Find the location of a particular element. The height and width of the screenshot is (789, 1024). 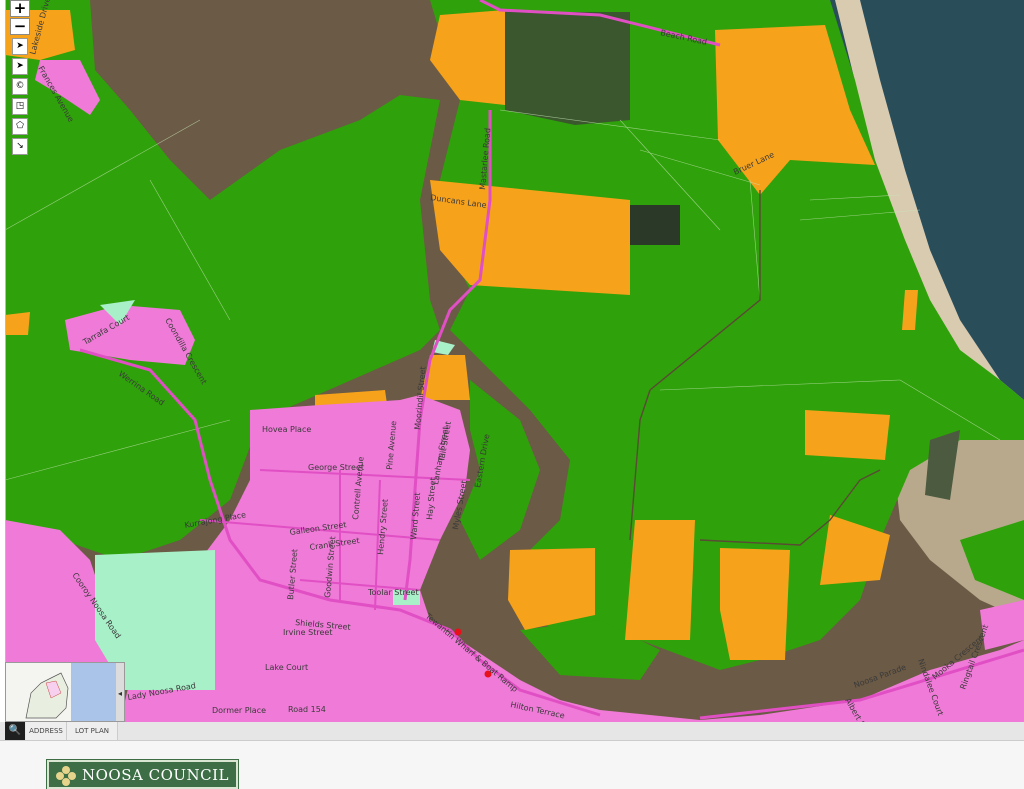

street-label: Lake Court is located at coordinates (286, 667).